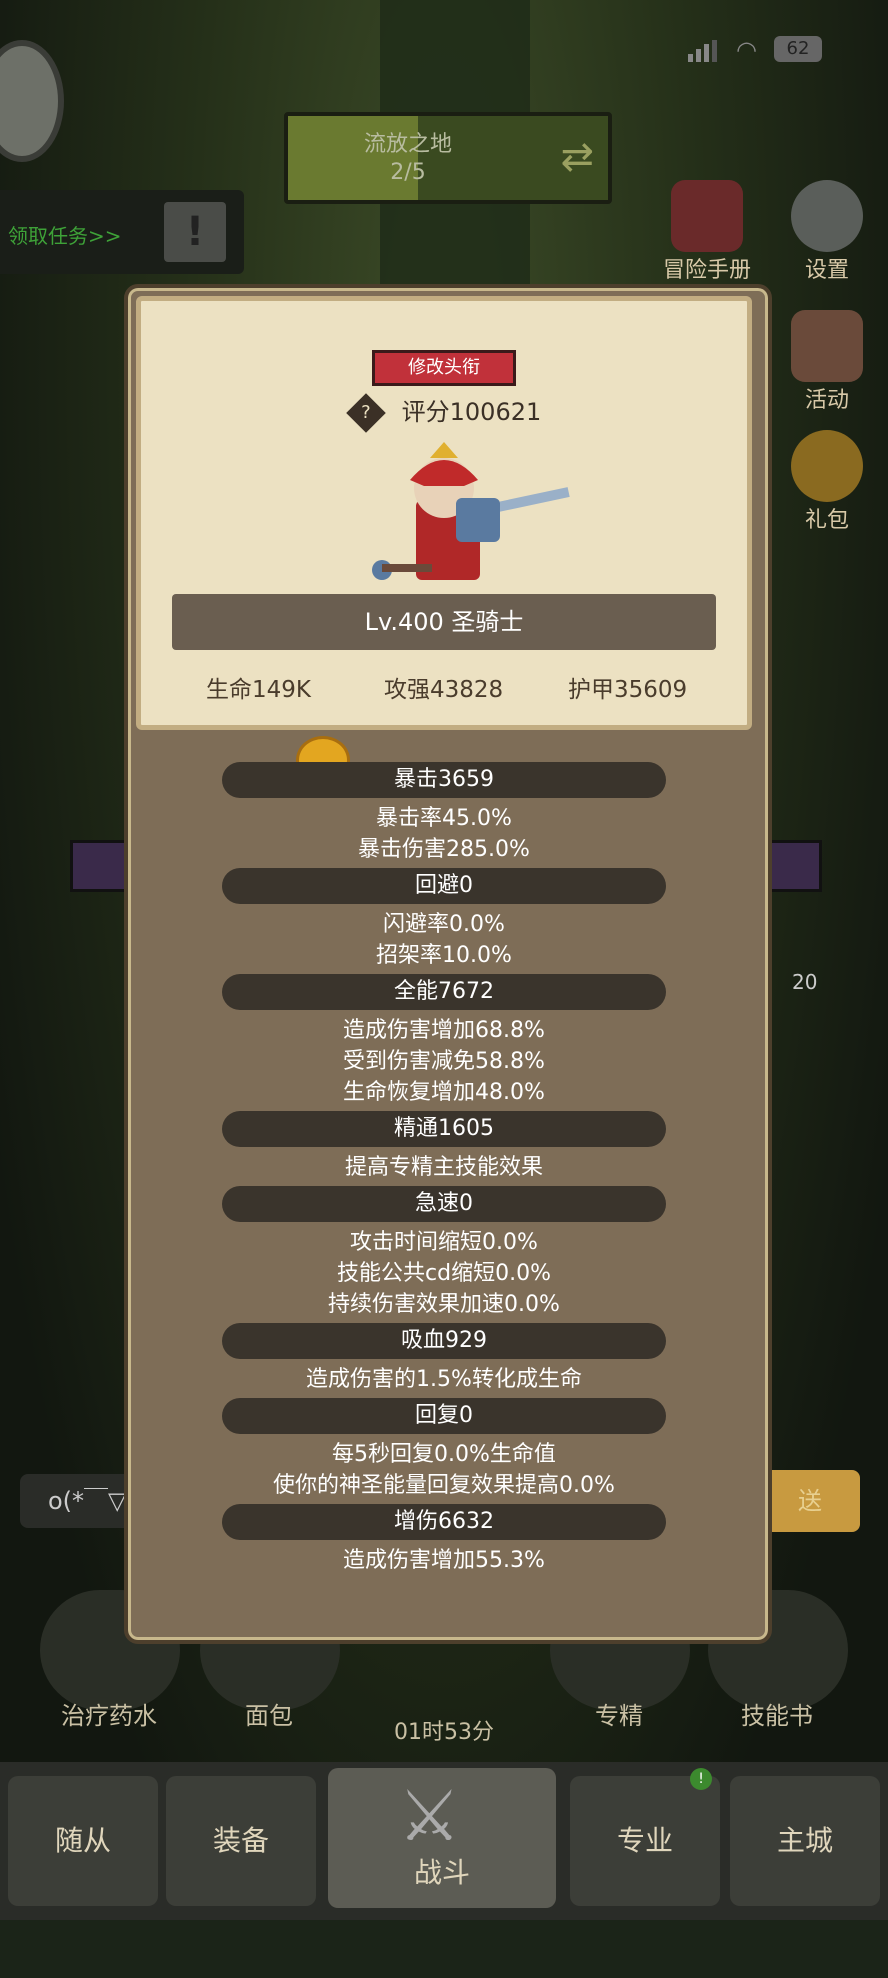  Describe the element at coordinates (444, 1030) in the screenshot. I see `stat-line: 造成伤害增加68.8%` at that location.